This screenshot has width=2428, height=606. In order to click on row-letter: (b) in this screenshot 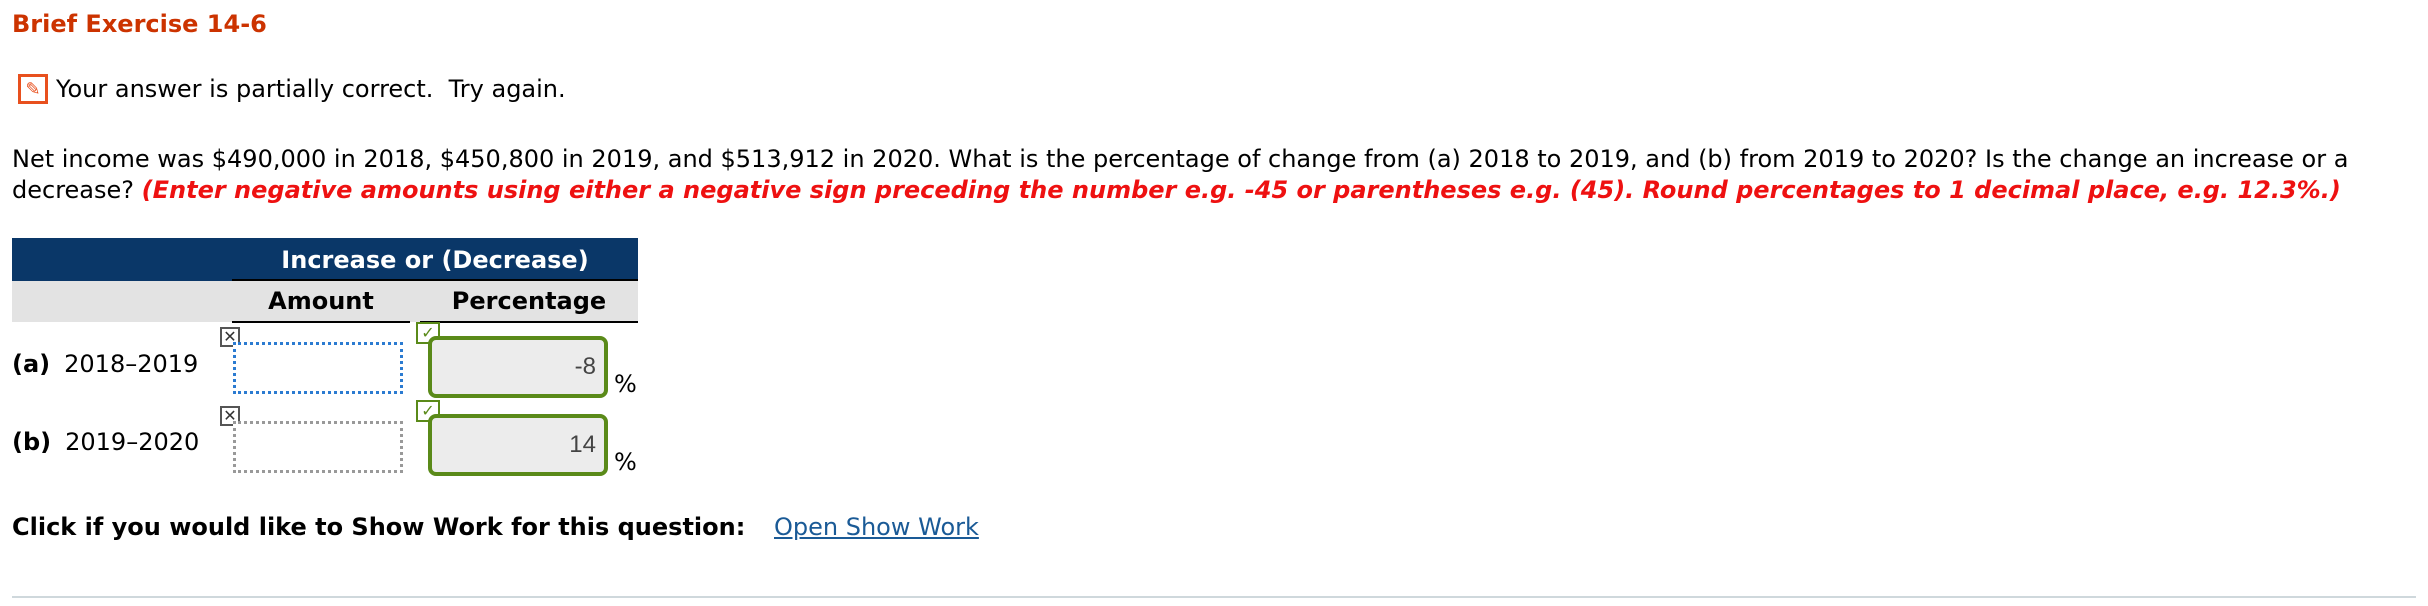, I will do `click(32, 442)`.